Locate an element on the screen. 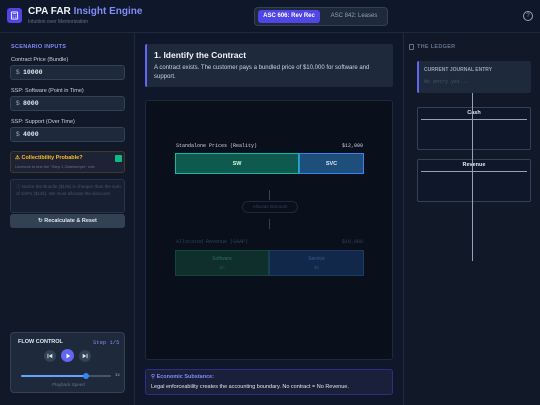 The height and width of the screenshot is (405, 540). ssp-software-label: SSP: Software (Point in Time) is located at coordinates (47, 91).